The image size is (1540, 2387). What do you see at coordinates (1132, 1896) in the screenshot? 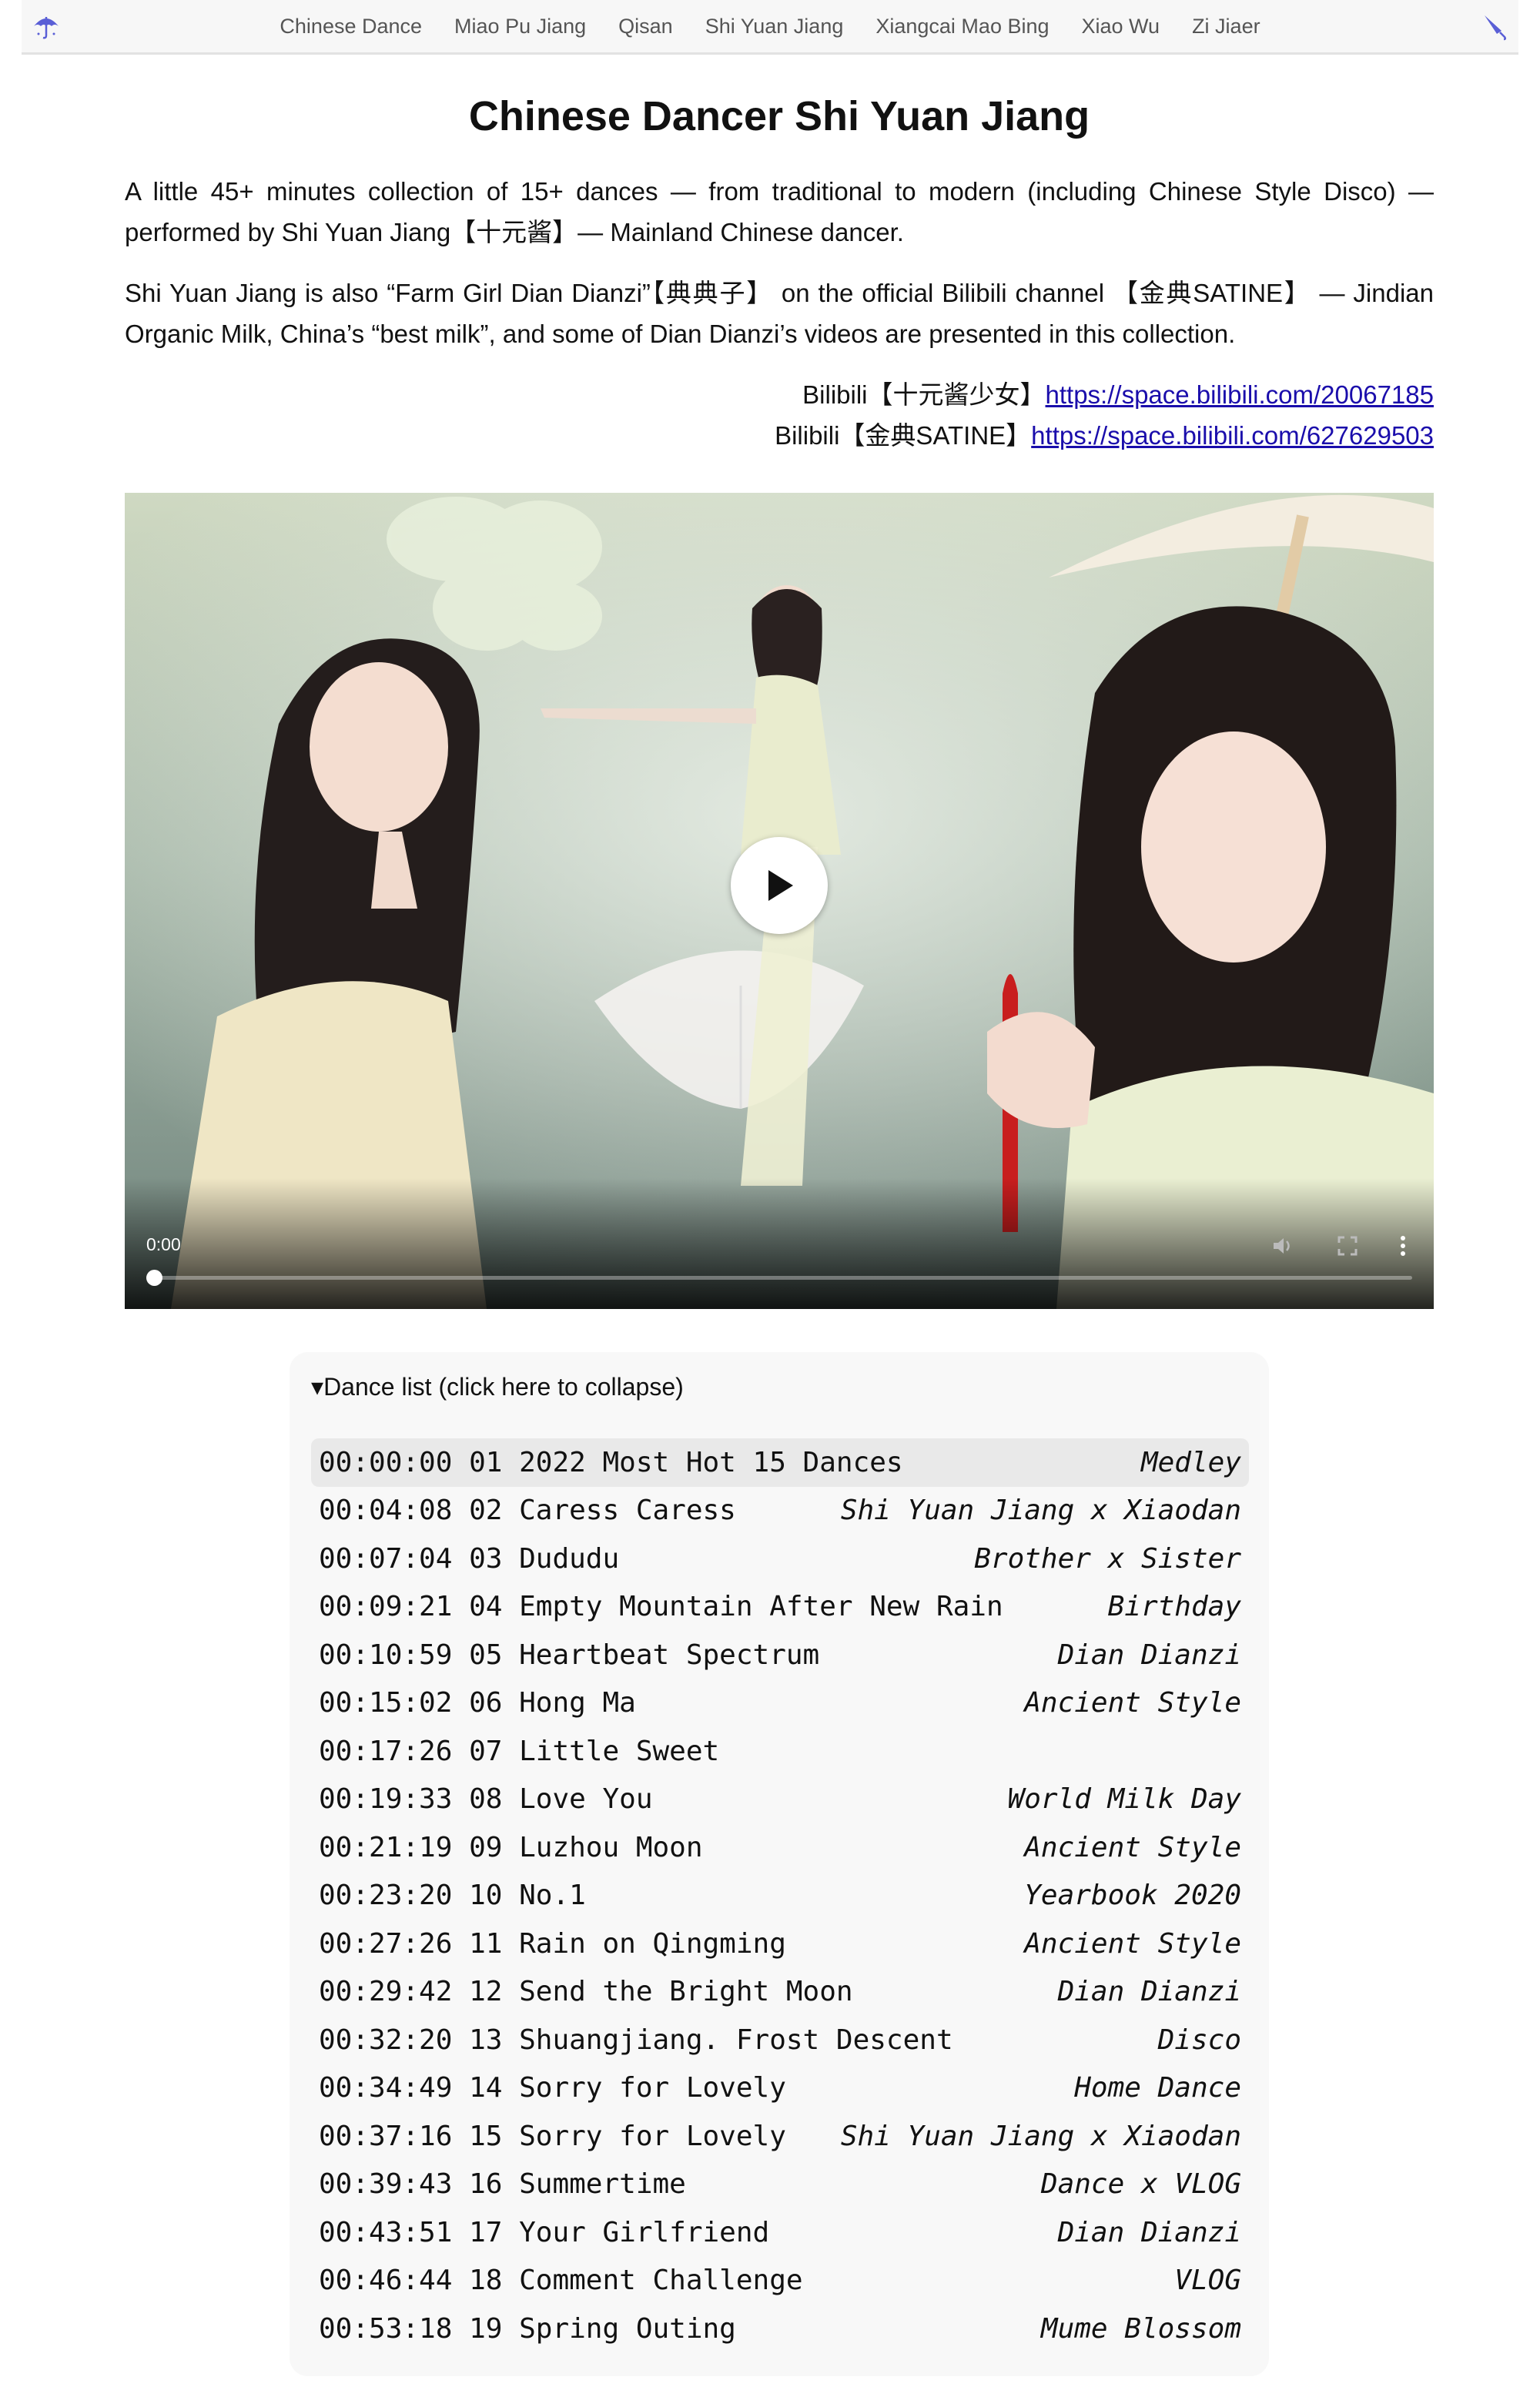
I see `dance-tag: Yearbook 2020` at bounding box center [1132, 1896].